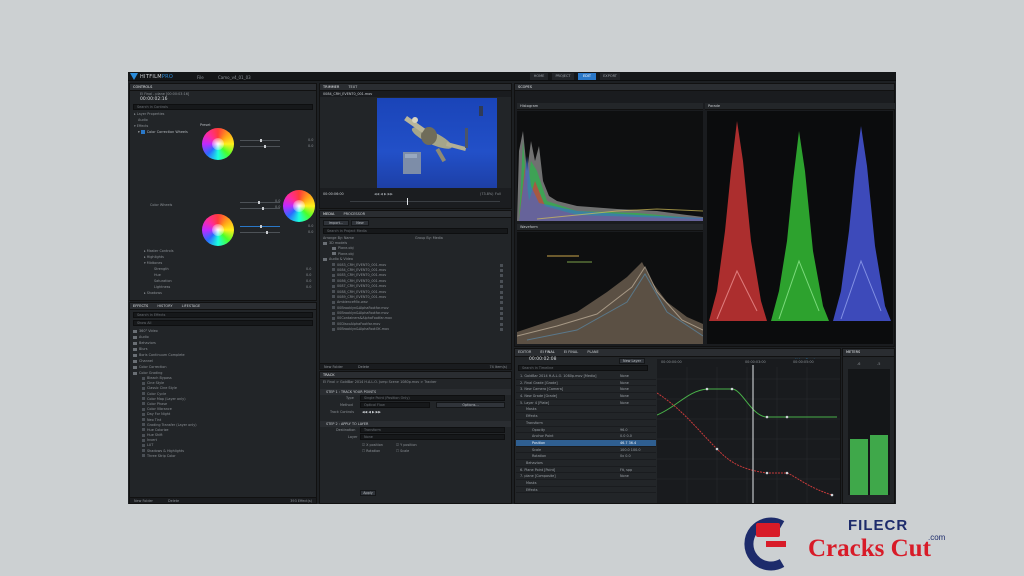 The height and width of the screenshot is (576, 1024). I want to click on video-frame, so click(437, 143).